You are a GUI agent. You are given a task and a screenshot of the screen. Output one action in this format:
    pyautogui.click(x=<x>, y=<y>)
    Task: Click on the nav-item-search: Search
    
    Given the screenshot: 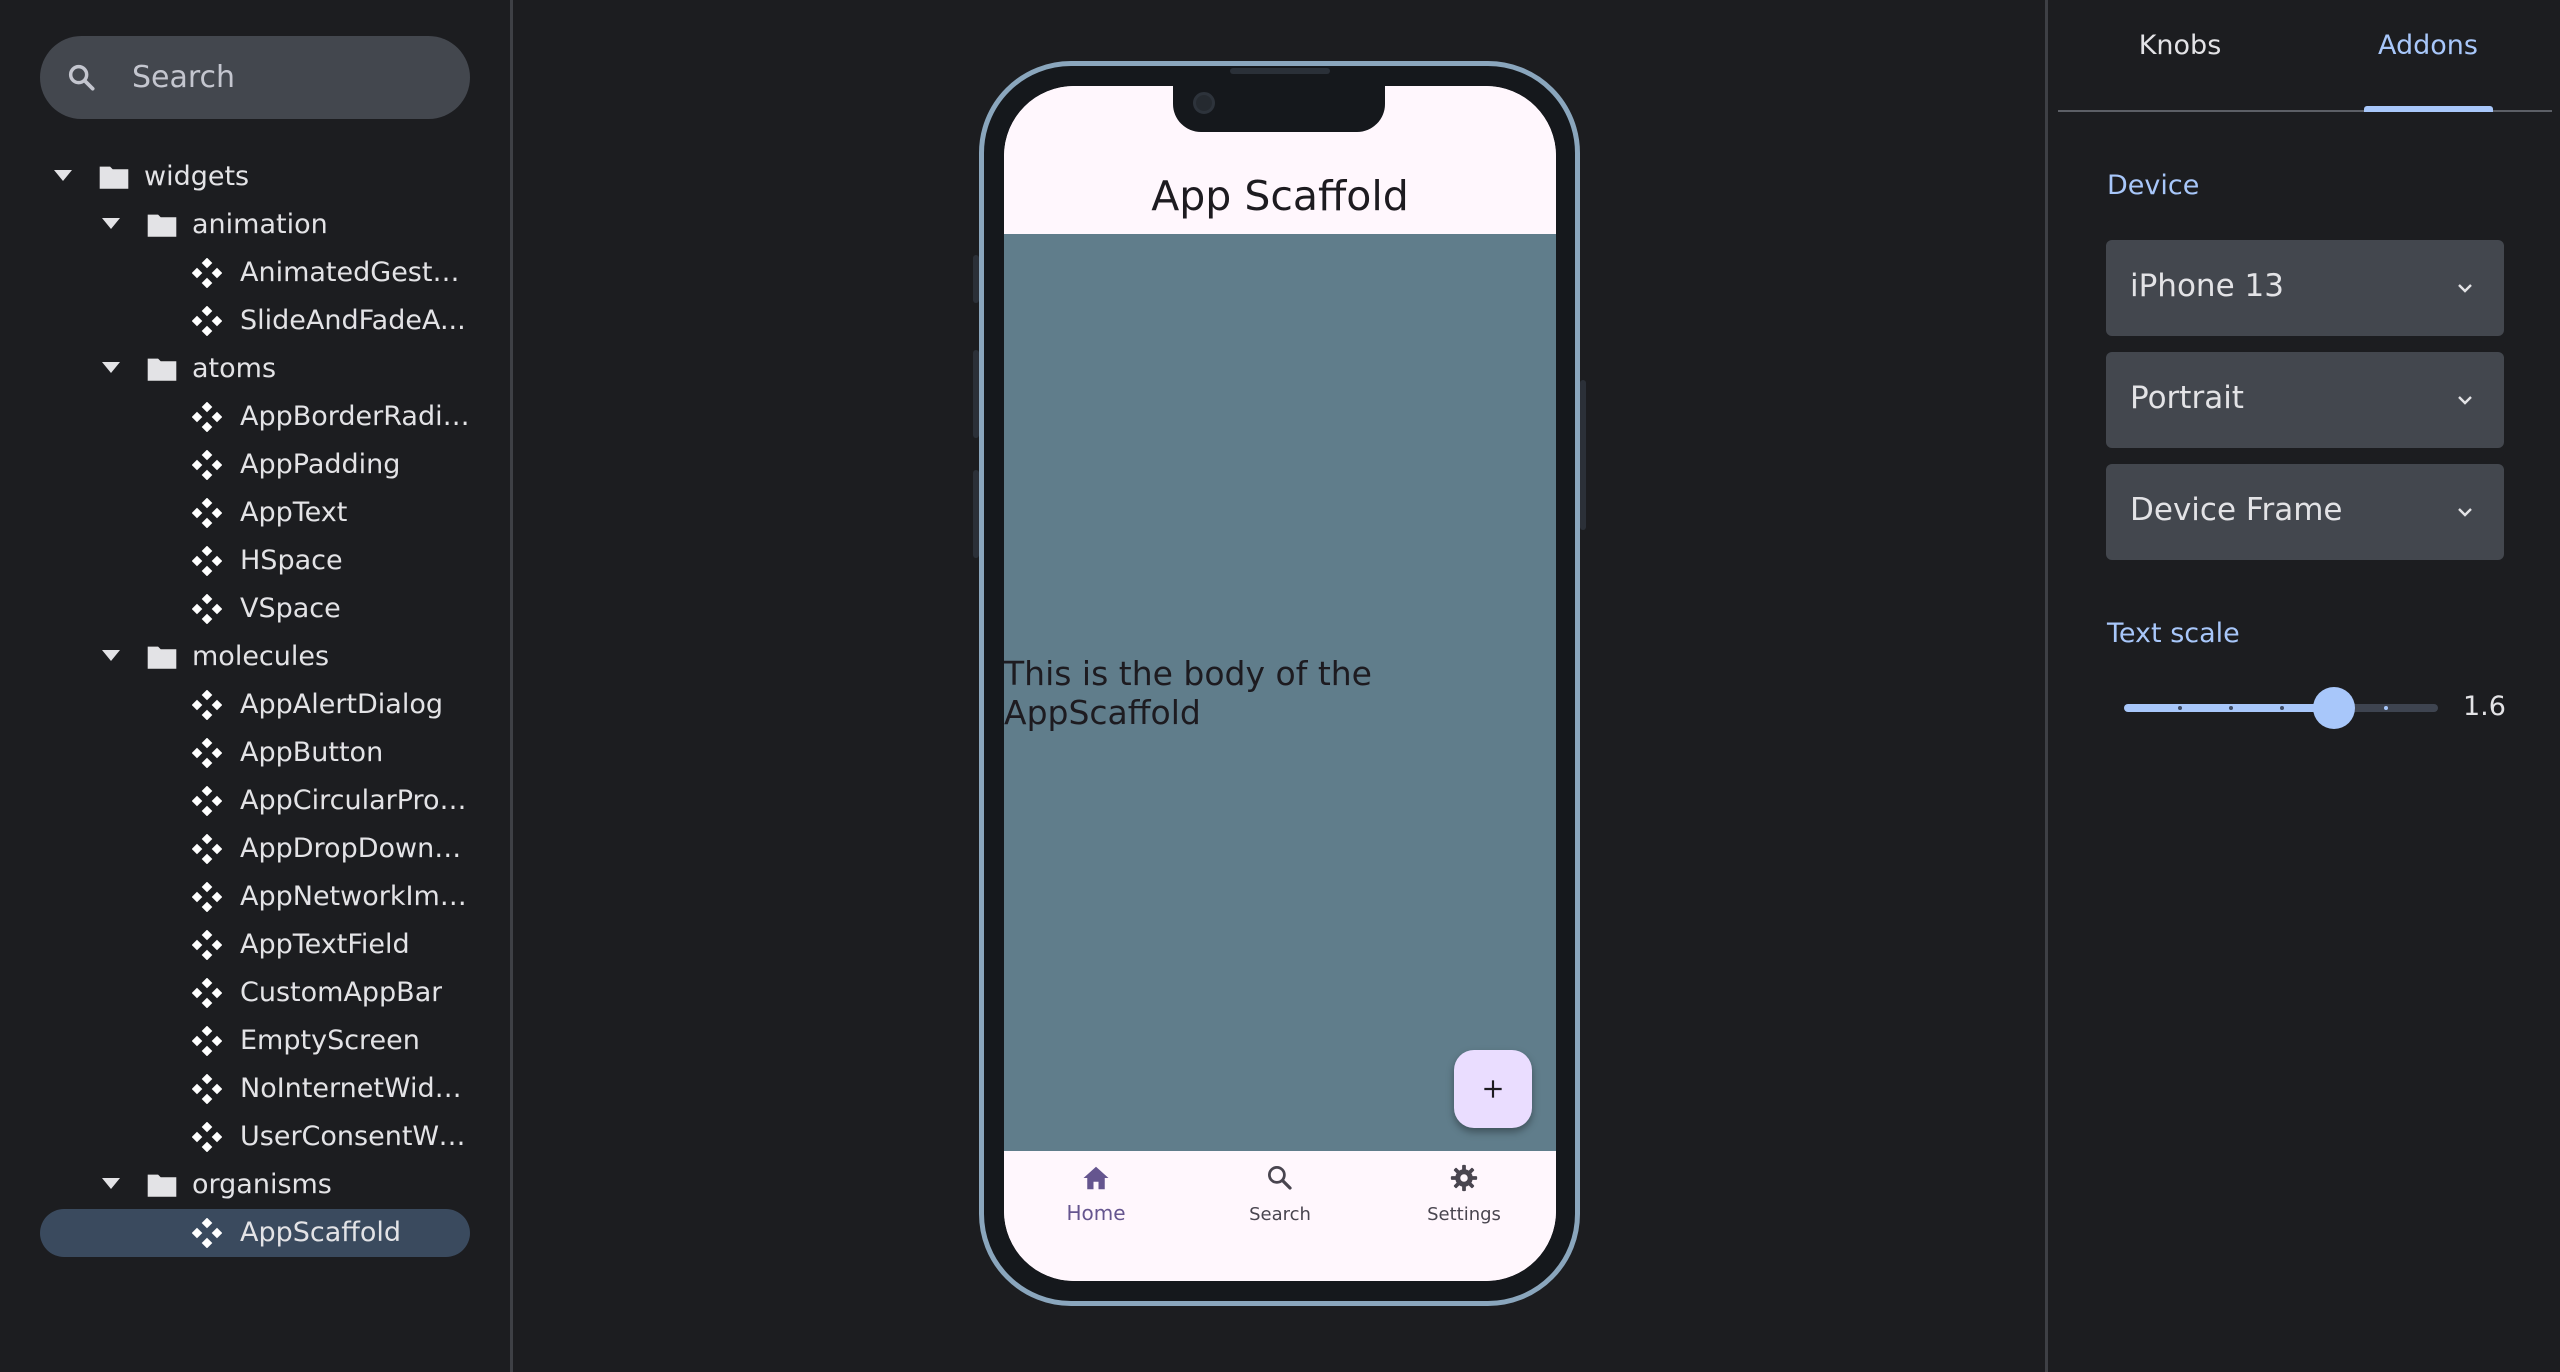 What is the action you would take?
    pyautogui.click(x=1280, y=1216)
    